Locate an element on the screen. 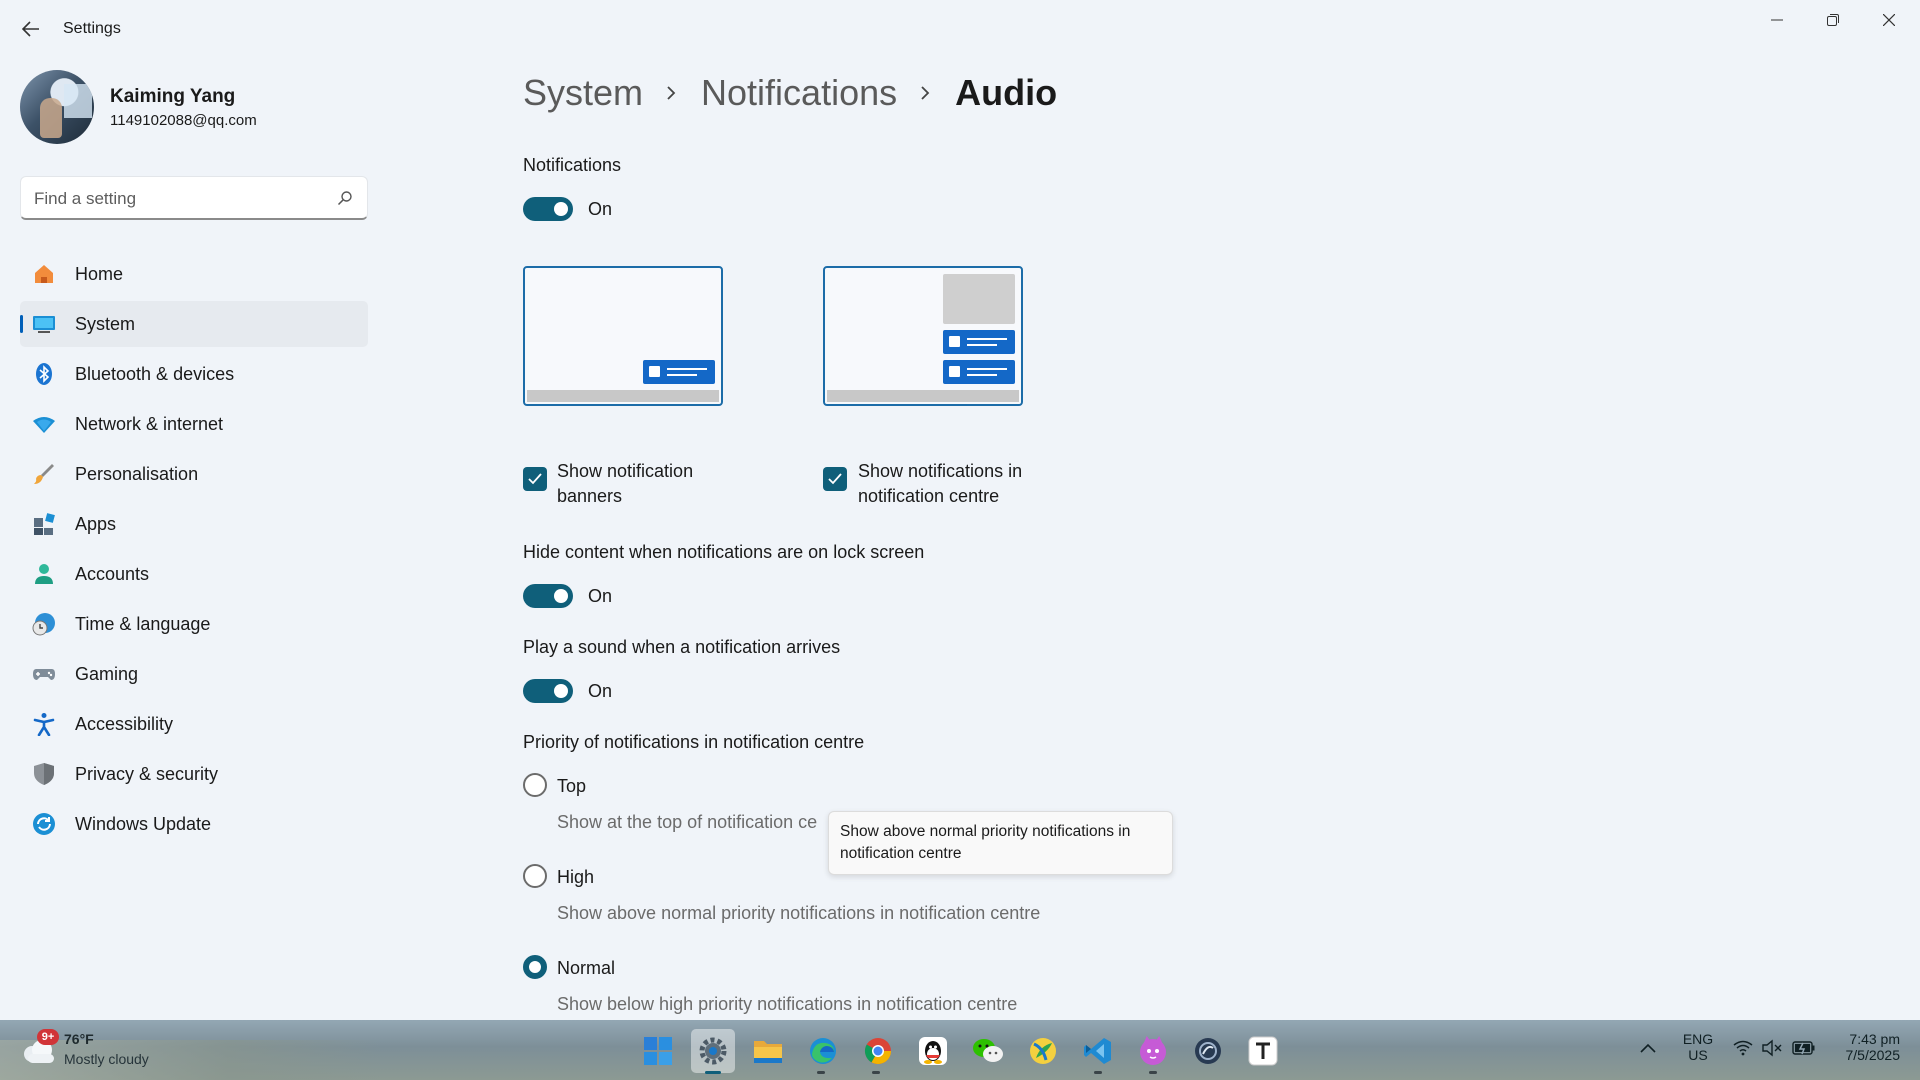 The width and height of the screenshot is (1920, 1080). show-in-centre-label-line1: Show notifications in is located at coordinates (940, 471).